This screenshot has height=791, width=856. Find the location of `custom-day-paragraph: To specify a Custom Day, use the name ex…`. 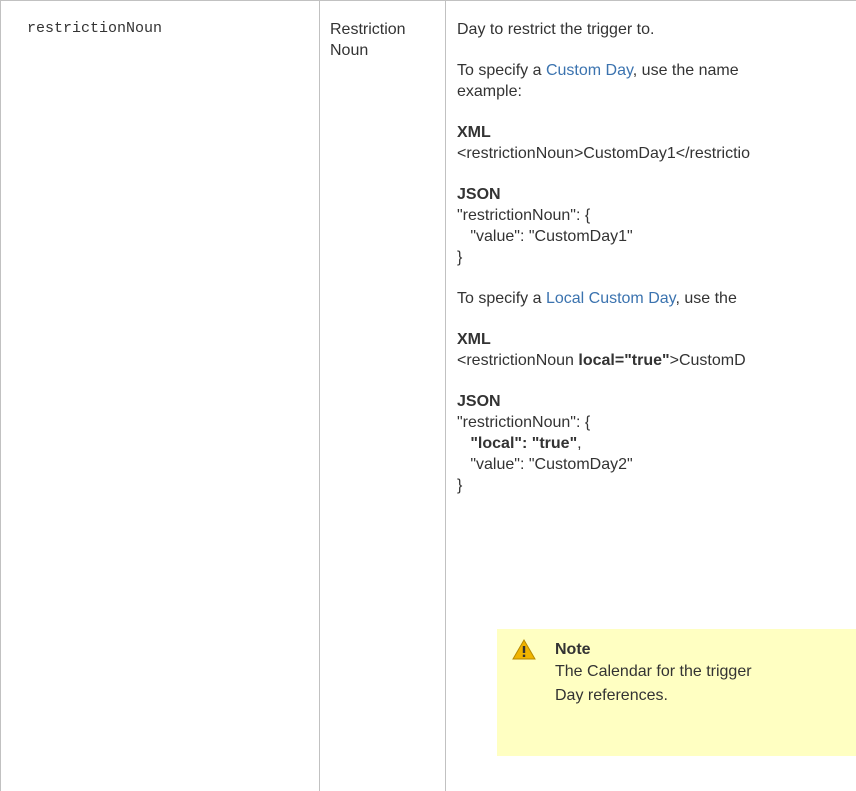

custom-day-paragraph: To specify a Custom Day, use the name ex… is located at coordinates (598, 81).